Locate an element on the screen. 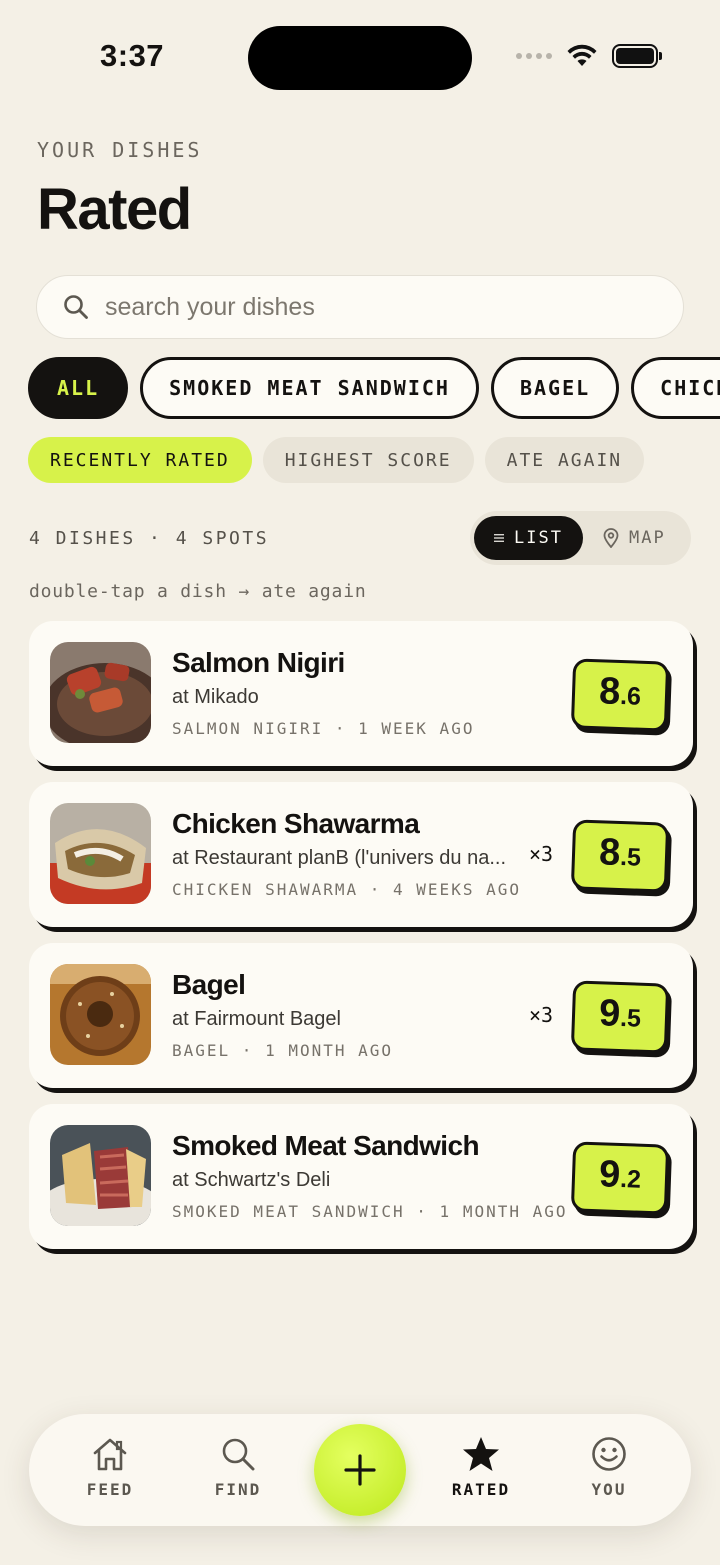 This screenshot has width=720, height=1565. score-badge: 9.5 is located at coordinates (620, 1017).